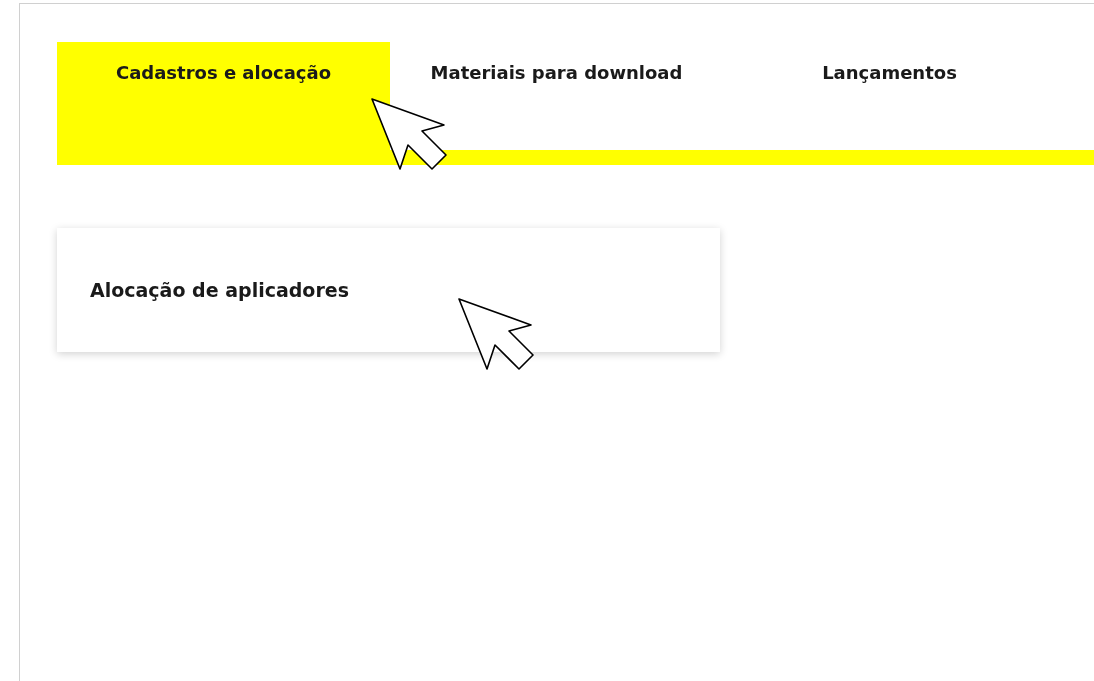  Describe the element at coordinates (219, 290) in the screenshot. I see `card-title: Alocação de aplicadores` at that location.